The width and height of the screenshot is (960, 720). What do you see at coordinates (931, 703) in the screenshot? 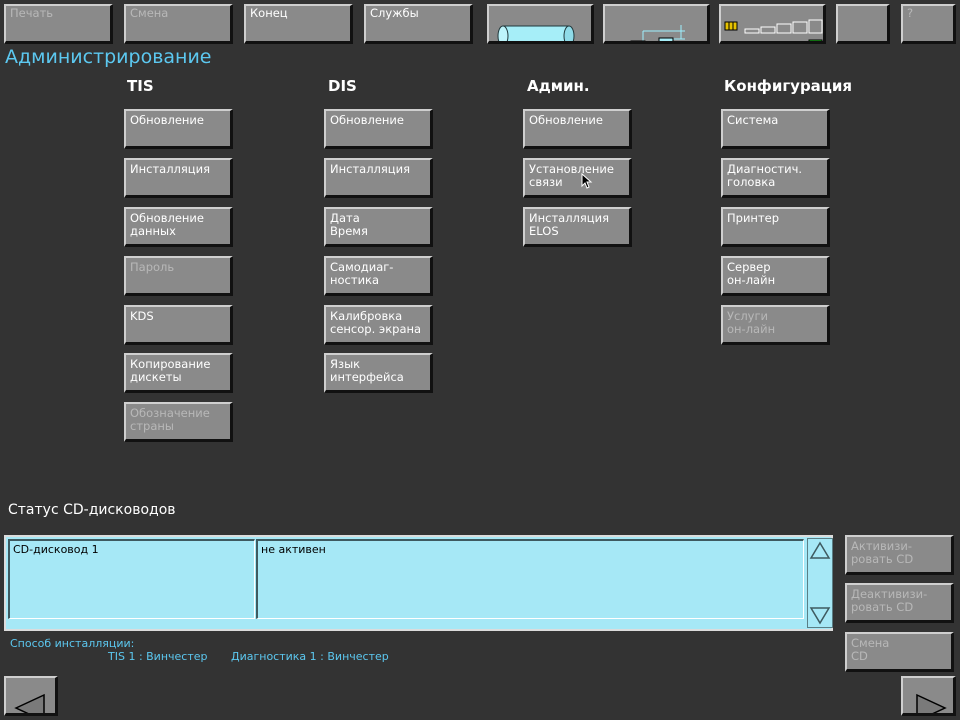
I see `forward-arrow-icon` at bounding box center [931, 703].